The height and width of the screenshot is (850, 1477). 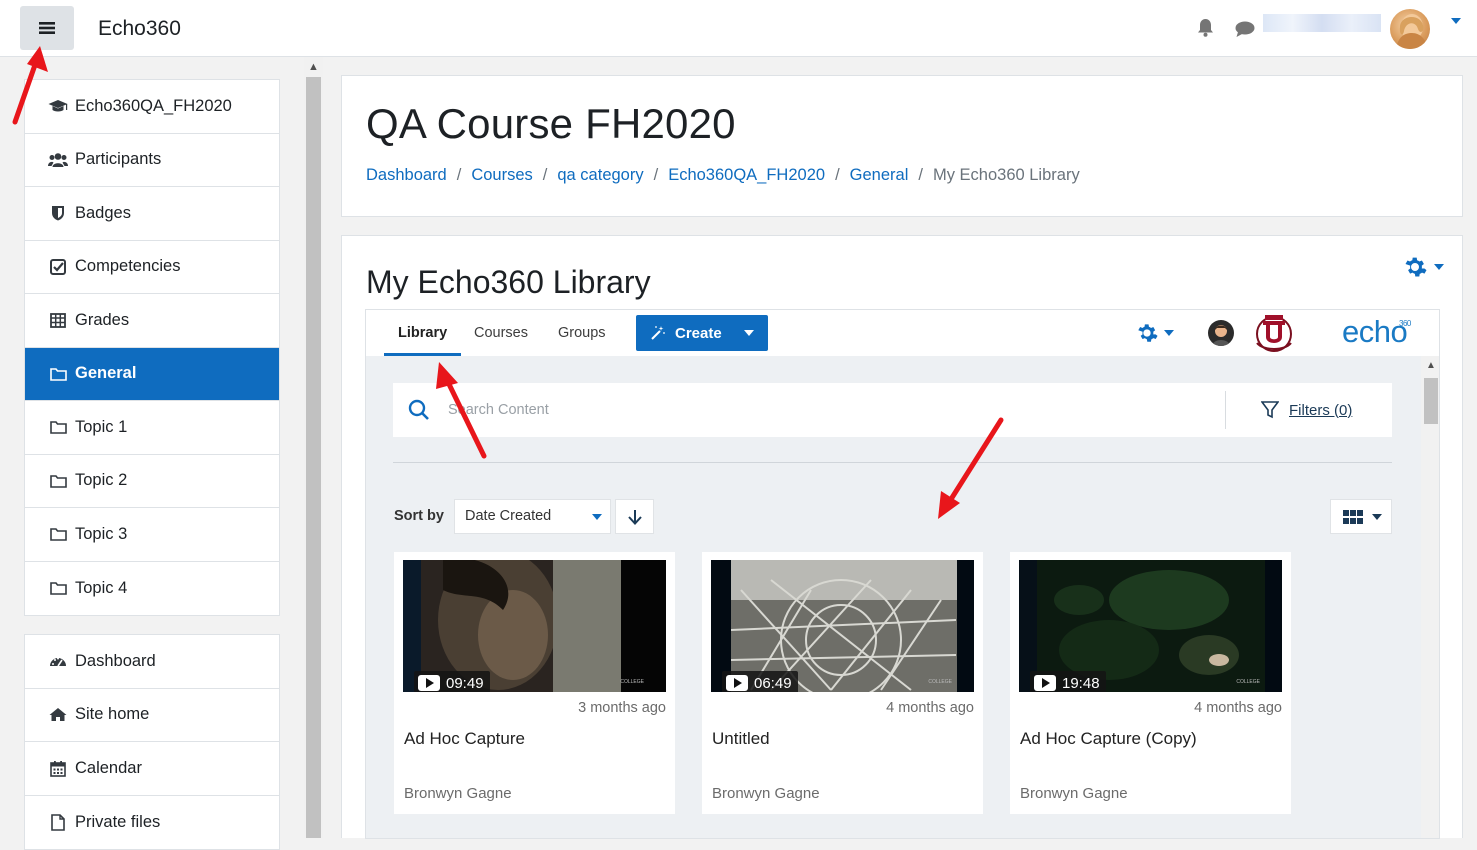 I want to click on content-scrollbar: ▲, so click(x=1430, y=597).